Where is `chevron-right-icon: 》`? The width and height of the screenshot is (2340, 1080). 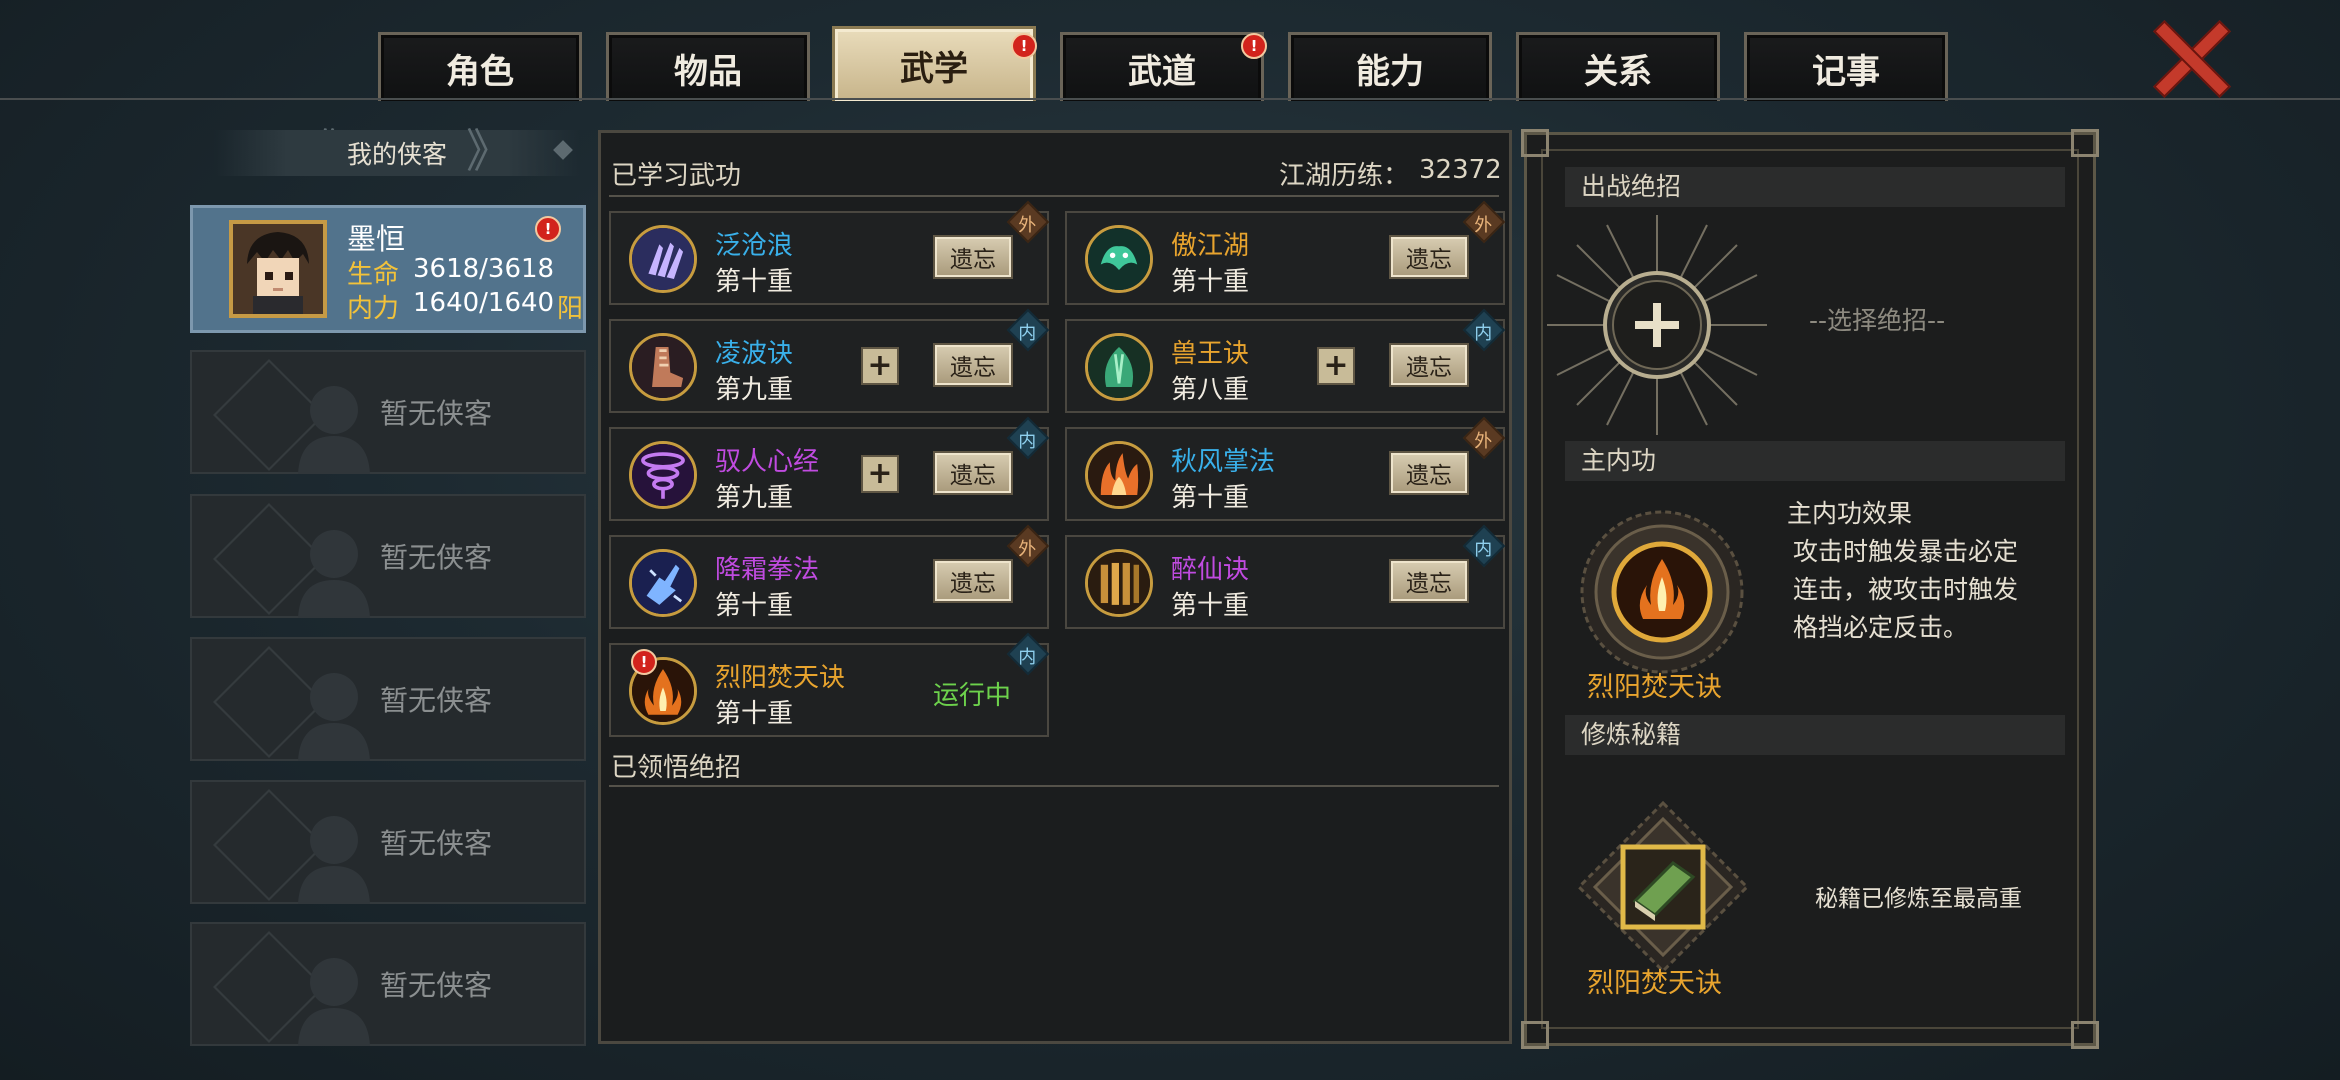
chevron-right-icon: 》 is located at coordinates (489, 151).